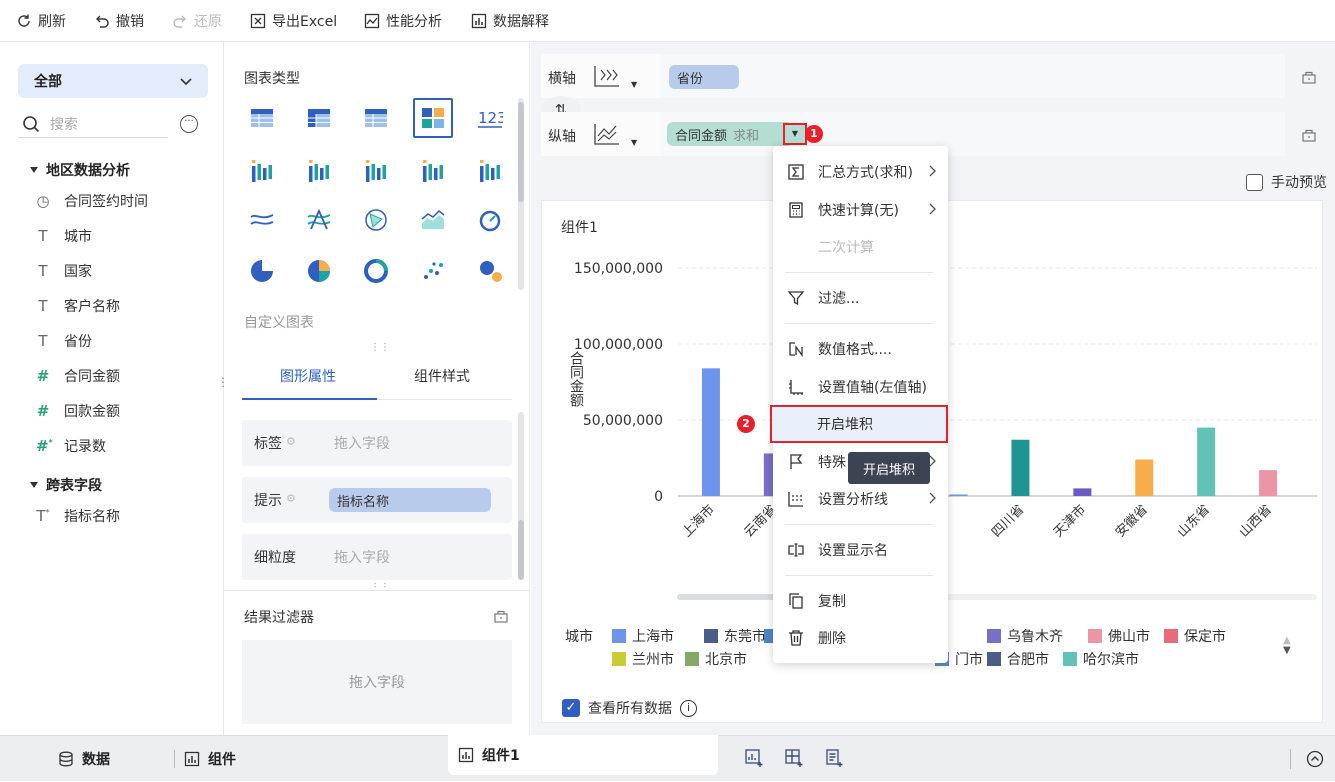 The width and height of the screenshot is (1335, 782). Describe the element at coordinates (376, 118) in the screenshot. I see `detail-table-icon` at that location.